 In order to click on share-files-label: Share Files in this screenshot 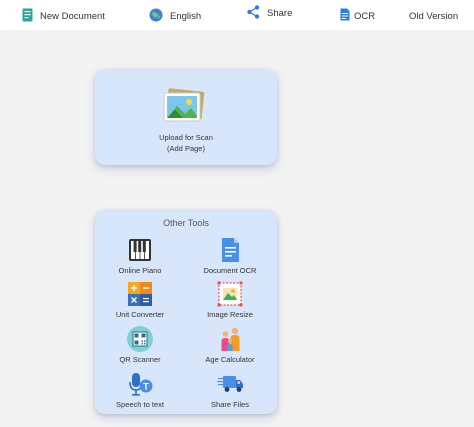, I will do `click(230, 404)`.